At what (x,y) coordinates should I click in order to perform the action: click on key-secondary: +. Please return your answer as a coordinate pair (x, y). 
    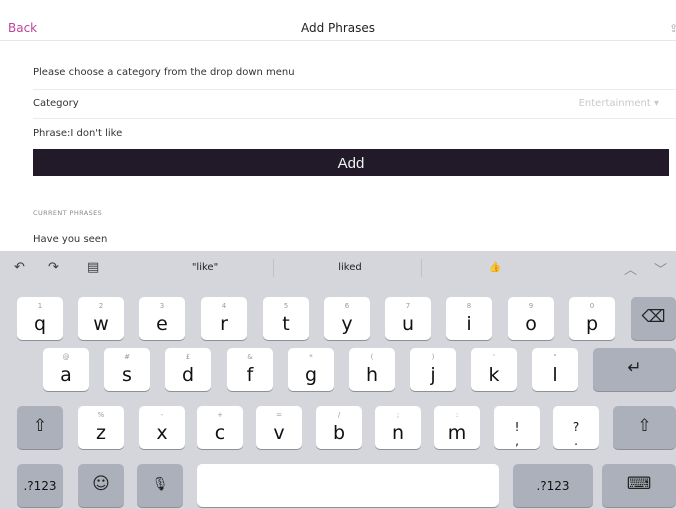
    Looking at the image, I should click on (220, 415).